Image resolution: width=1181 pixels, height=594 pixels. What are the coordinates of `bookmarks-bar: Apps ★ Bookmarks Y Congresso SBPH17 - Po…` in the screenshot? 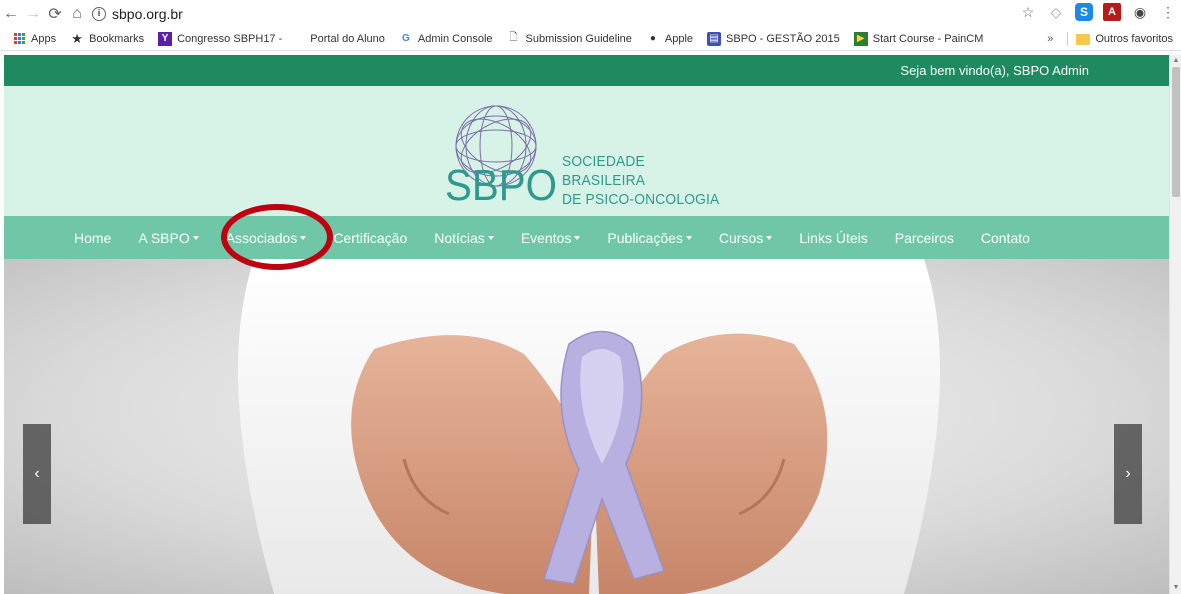 It's located at (590, 39).